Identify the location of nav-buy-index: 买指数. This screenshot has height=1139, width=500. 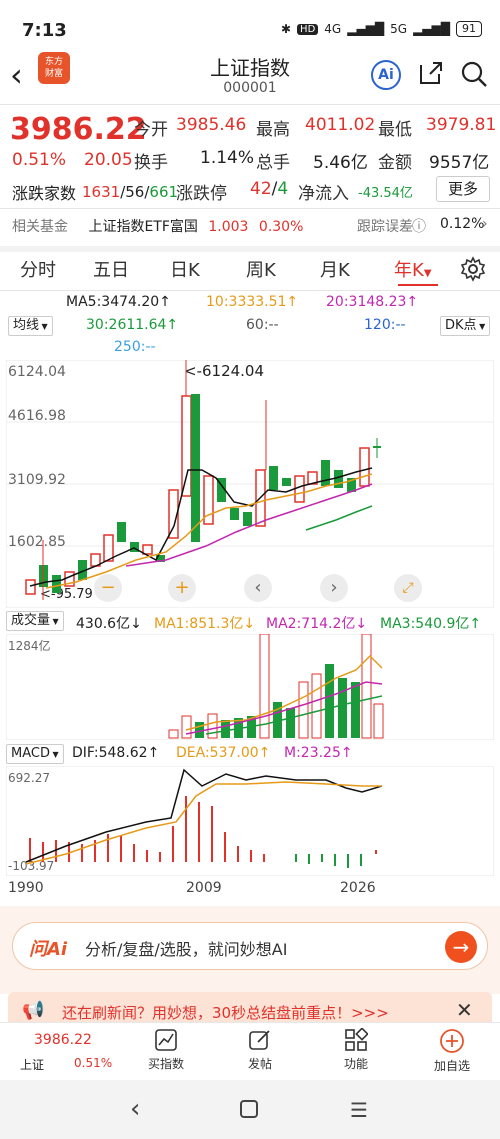
(166, 1050).